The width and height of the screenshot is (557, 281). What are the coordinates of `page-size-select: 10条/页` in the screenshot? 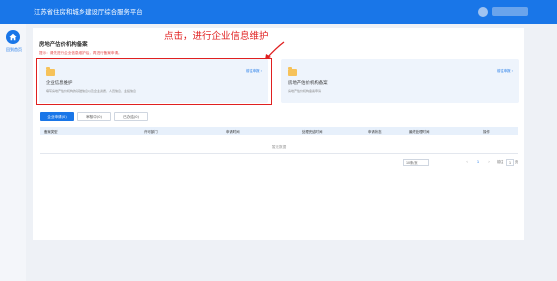 It's located at (416, 162).